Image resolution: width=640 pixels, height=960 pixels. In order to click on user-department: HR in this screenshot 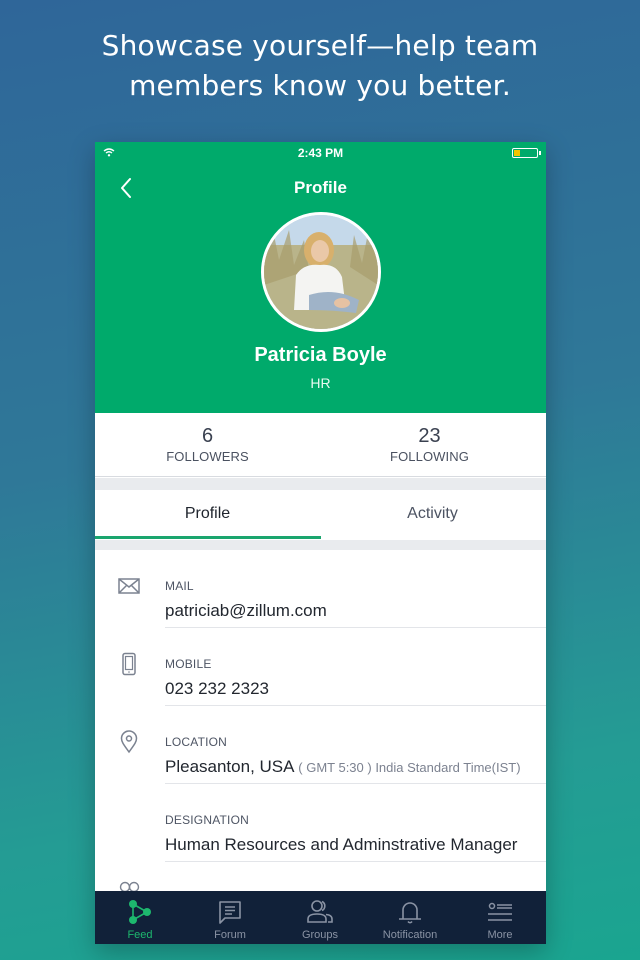, I will do `click(320, 383)`.